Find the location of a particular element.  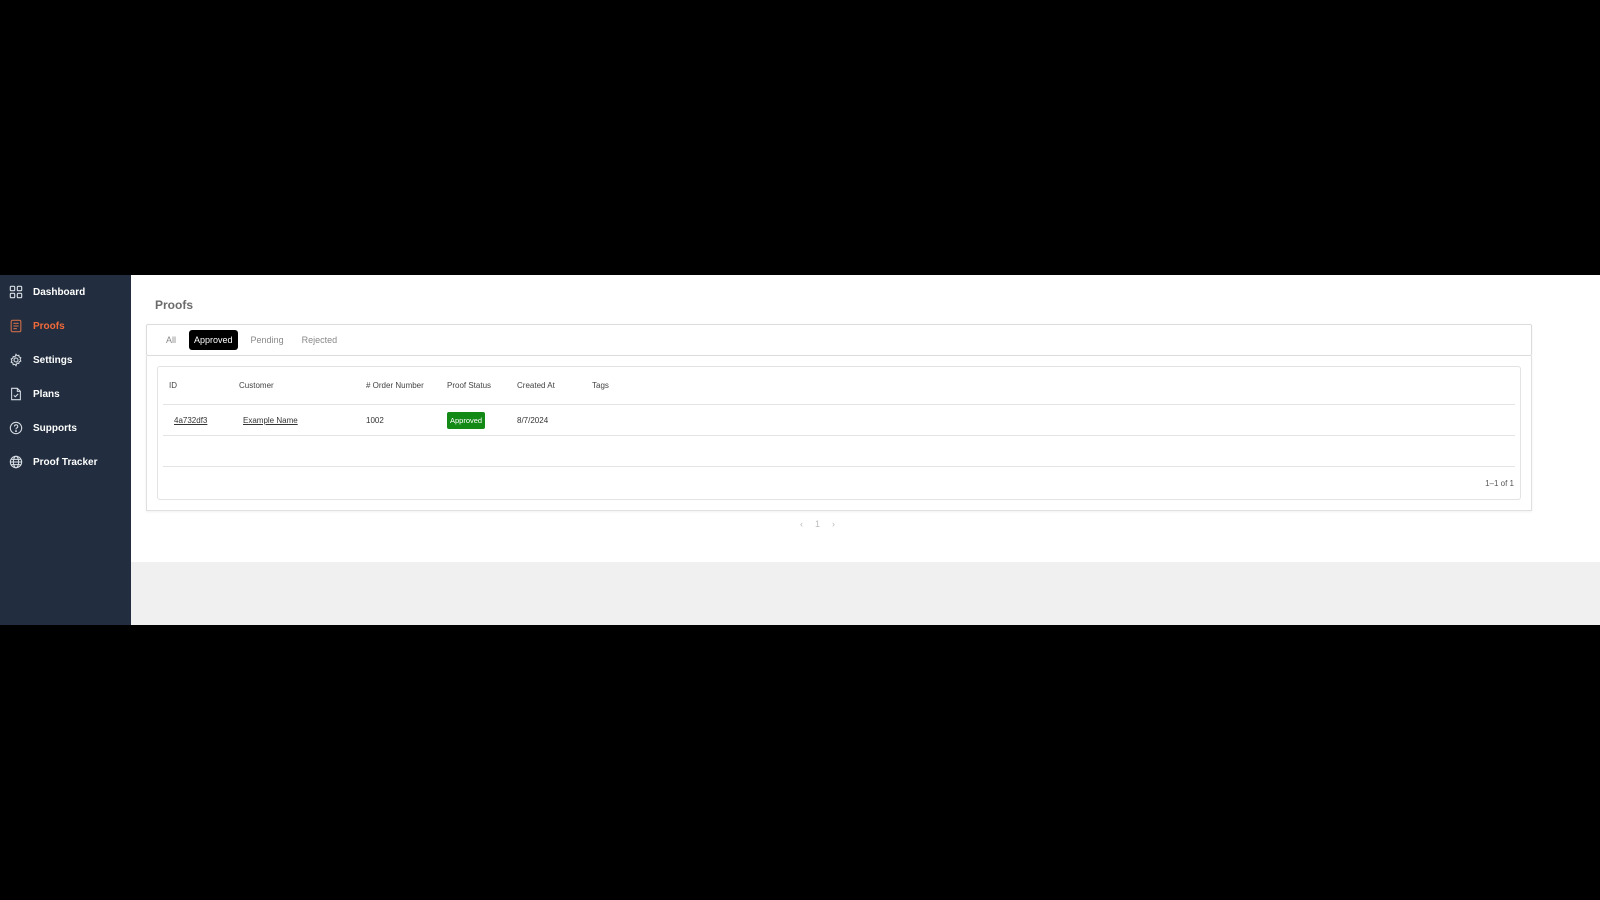

status-badge: Approved is located at coordinates (466, 420).